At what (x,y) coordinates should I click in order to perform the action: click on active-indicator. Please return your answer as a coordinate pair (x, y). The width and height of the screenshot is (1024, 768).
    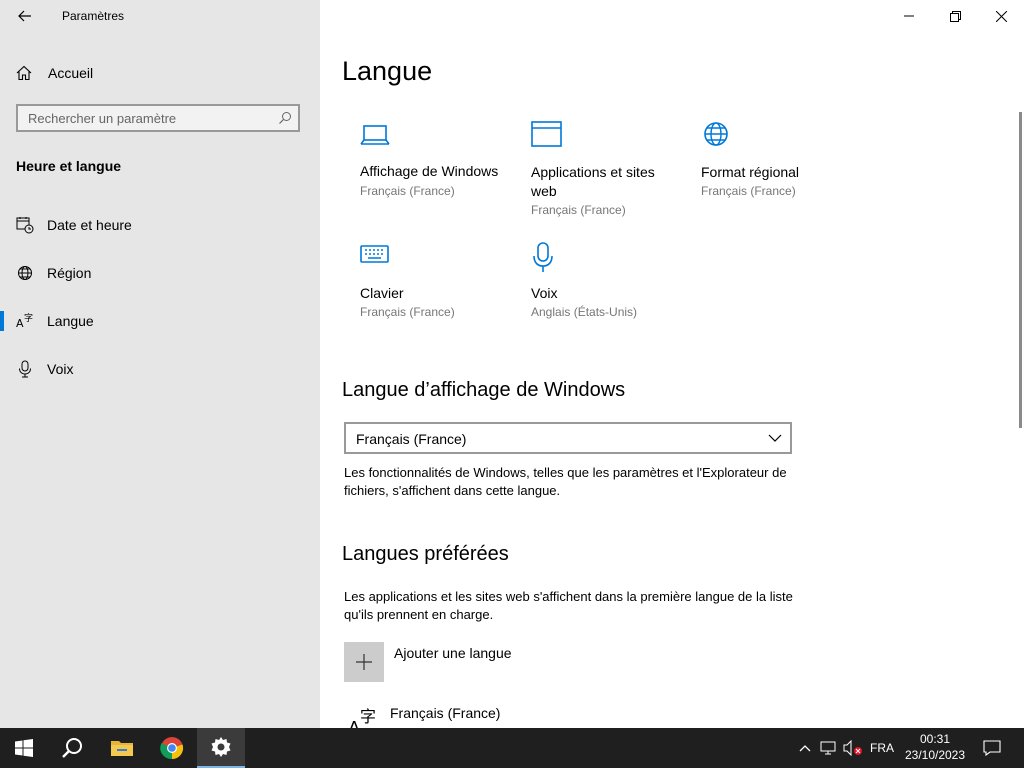
    Looking at the image, I should click on (2, 321).